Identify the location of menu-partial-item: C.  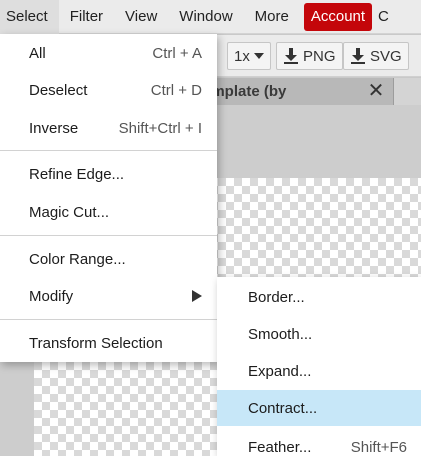
(380, 17).